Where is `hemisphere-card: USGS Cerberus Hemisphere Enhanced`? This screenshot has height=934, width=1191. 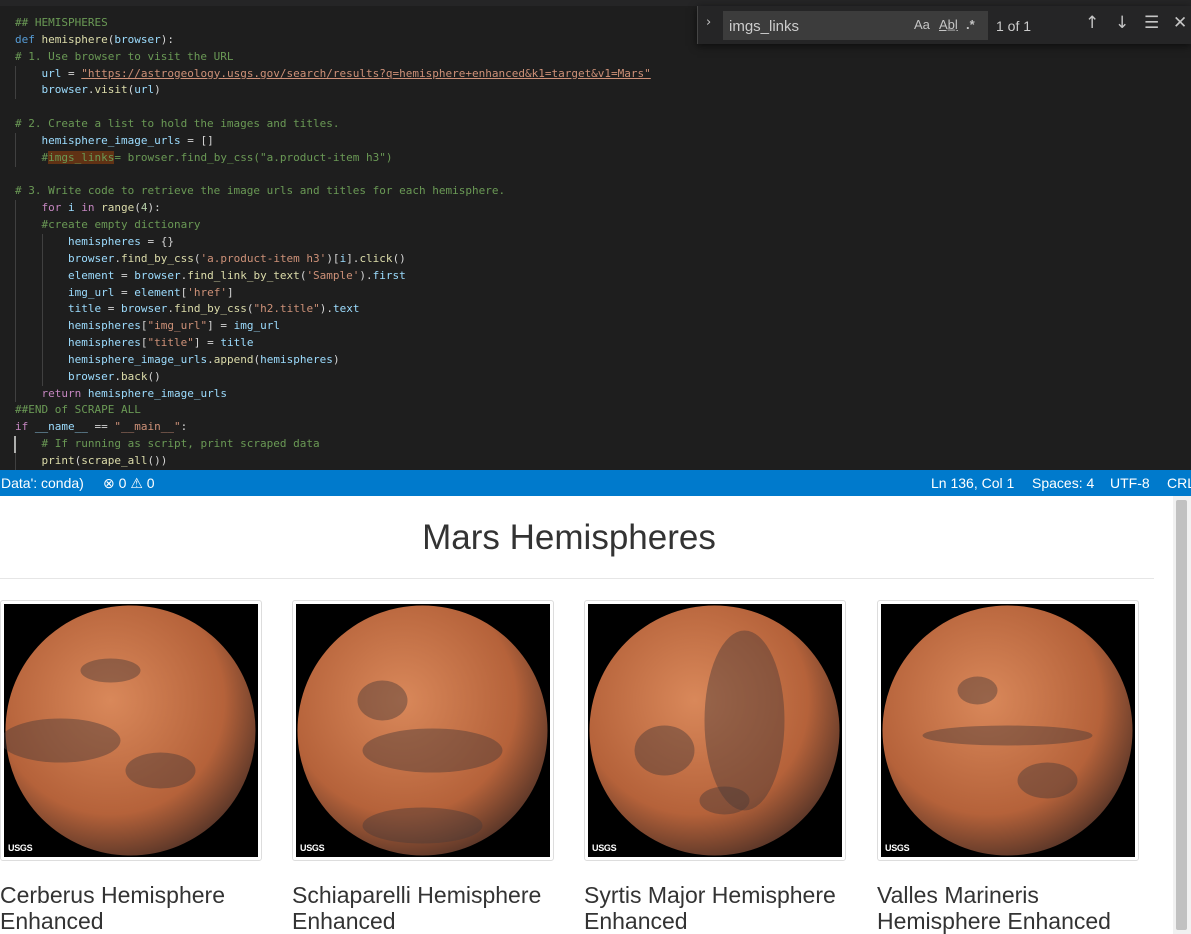 hemisphere-card: USGS Cerberus Hemisphere Enhanced is located at coordinates (131, 767).